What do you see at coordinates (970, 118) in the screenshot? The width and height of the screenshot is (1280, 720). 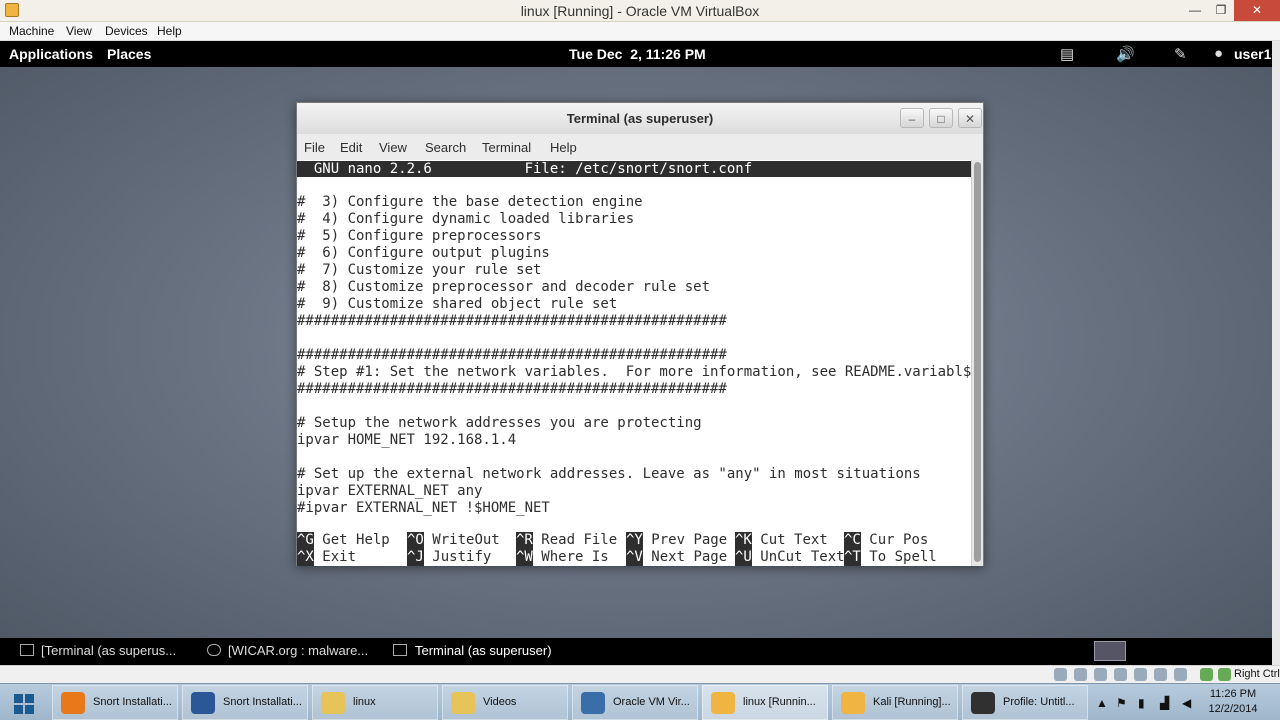 I see `terminal-close-button: ✕` at bounding box center [970, 118].